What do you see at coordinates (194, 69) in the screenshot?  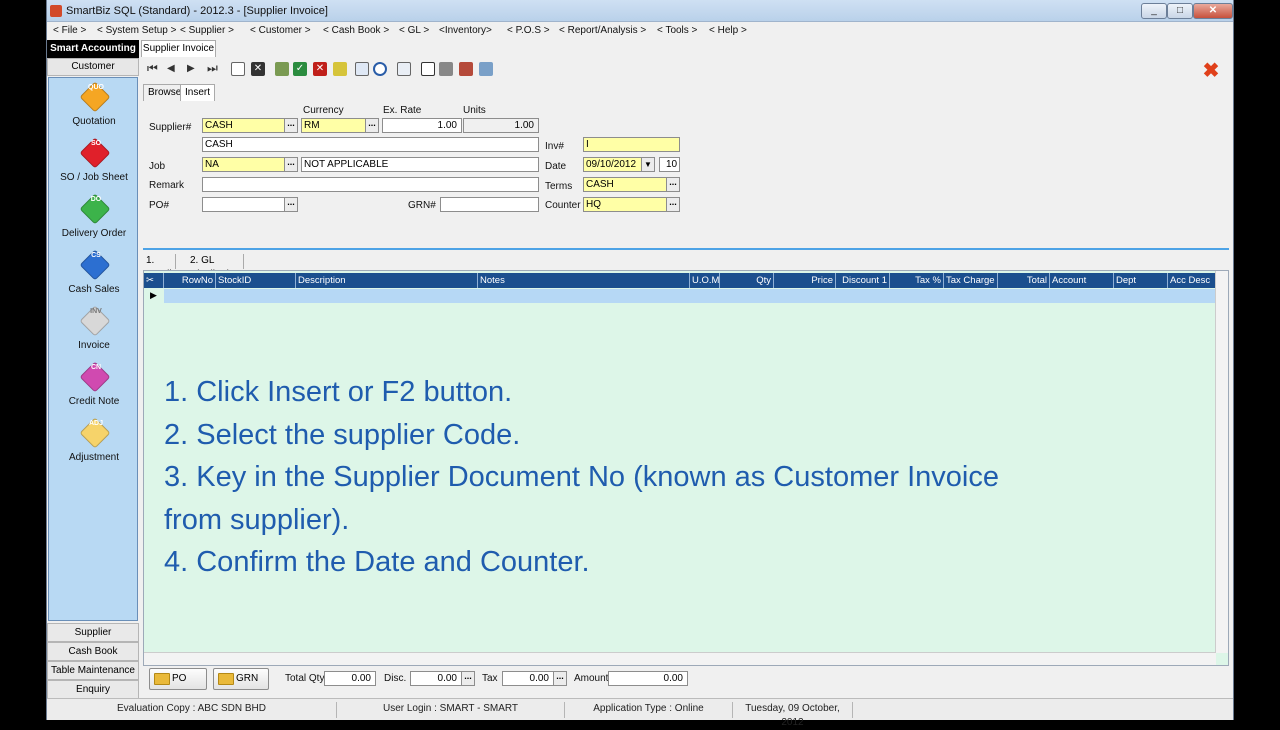 I see `next-record-icon: ▶` at bounding box center [194, 69].